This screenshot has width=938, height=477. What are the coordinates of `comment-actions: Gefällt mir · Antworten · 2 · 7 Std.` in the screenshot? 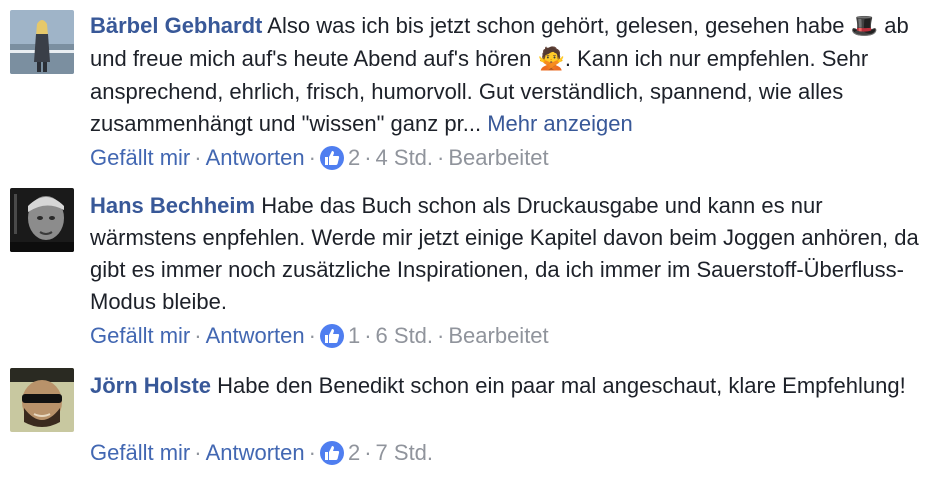 It's located at (509, 453).